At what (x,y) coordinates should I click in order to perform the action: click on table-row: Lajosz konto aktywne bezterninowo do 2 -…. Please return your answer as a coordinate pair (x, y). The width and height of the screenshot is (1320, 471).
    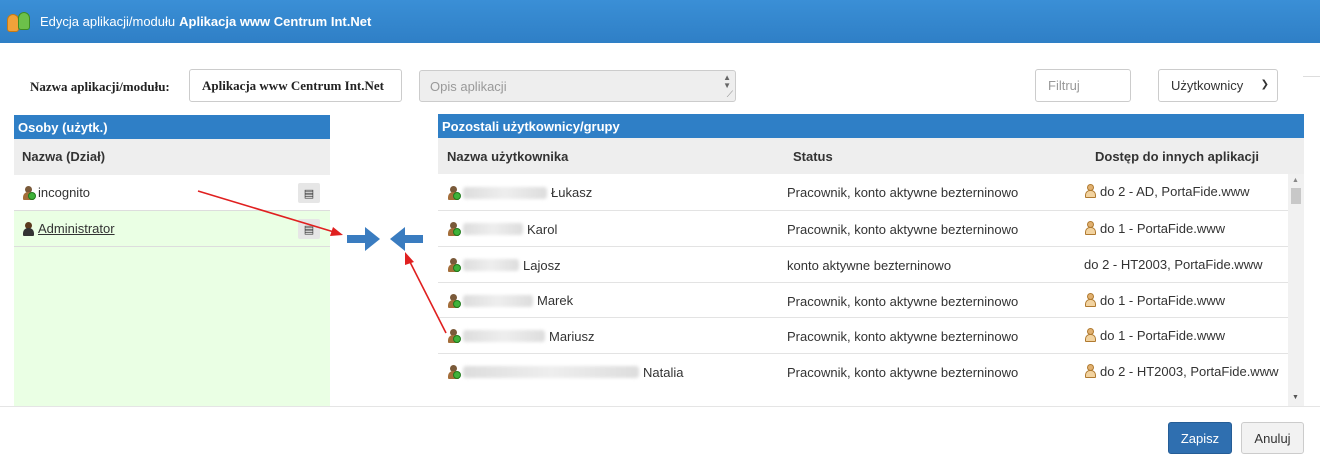
    Looking at the image, I should click on (863, 265).